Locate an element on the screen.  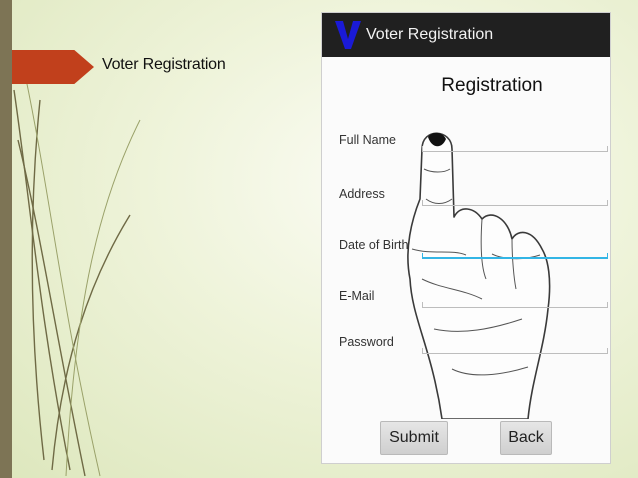
full-name-label: Full Name is located at coordinates (367, 140).